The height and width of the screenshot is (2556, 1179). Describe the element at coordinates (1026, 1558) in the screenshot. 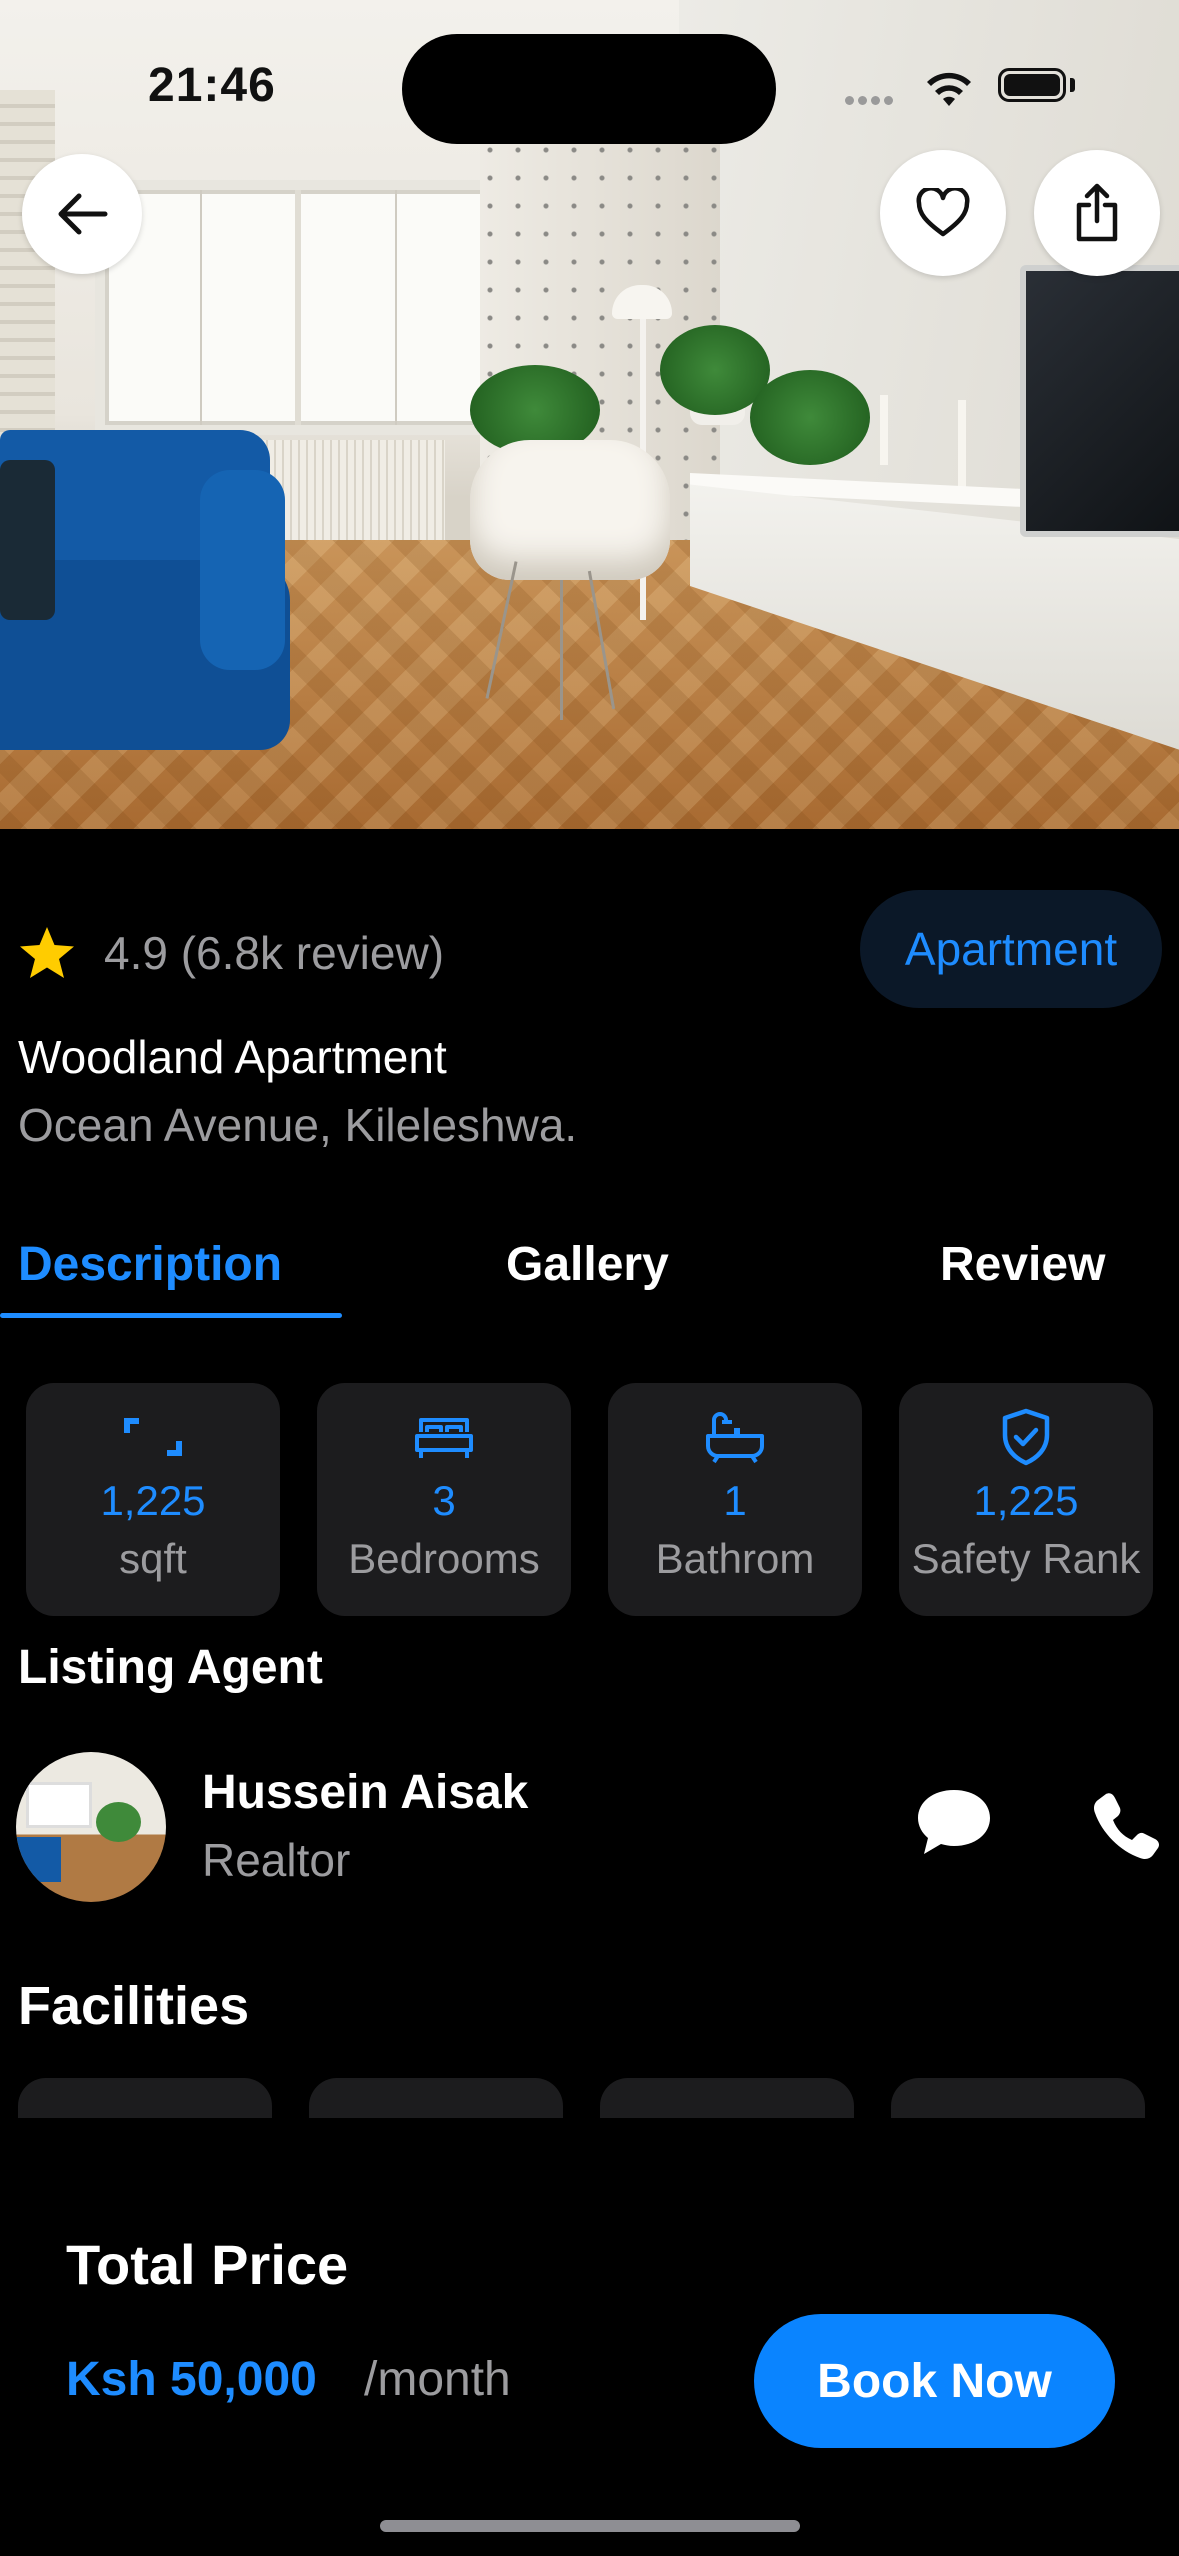

I see `stat-label: Safety Rank` at that location.